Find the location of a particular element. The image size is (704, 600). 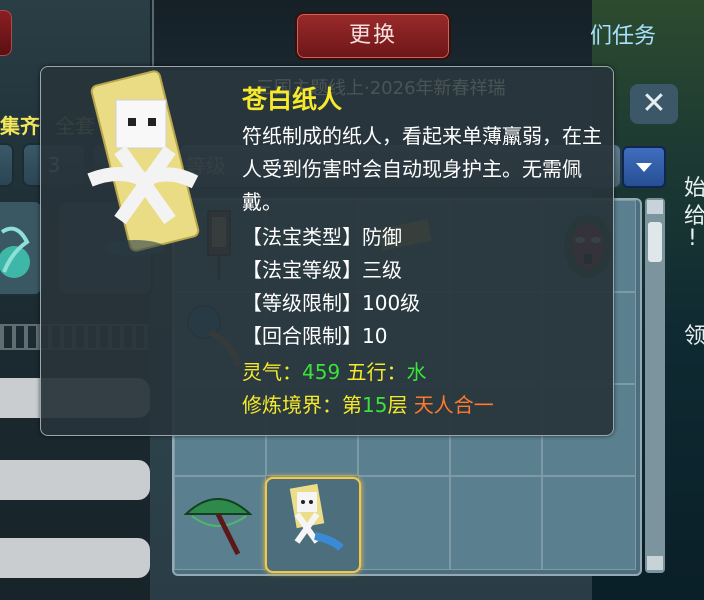

attr-label: 【等级限制】 is located at coordinates (302, 303).